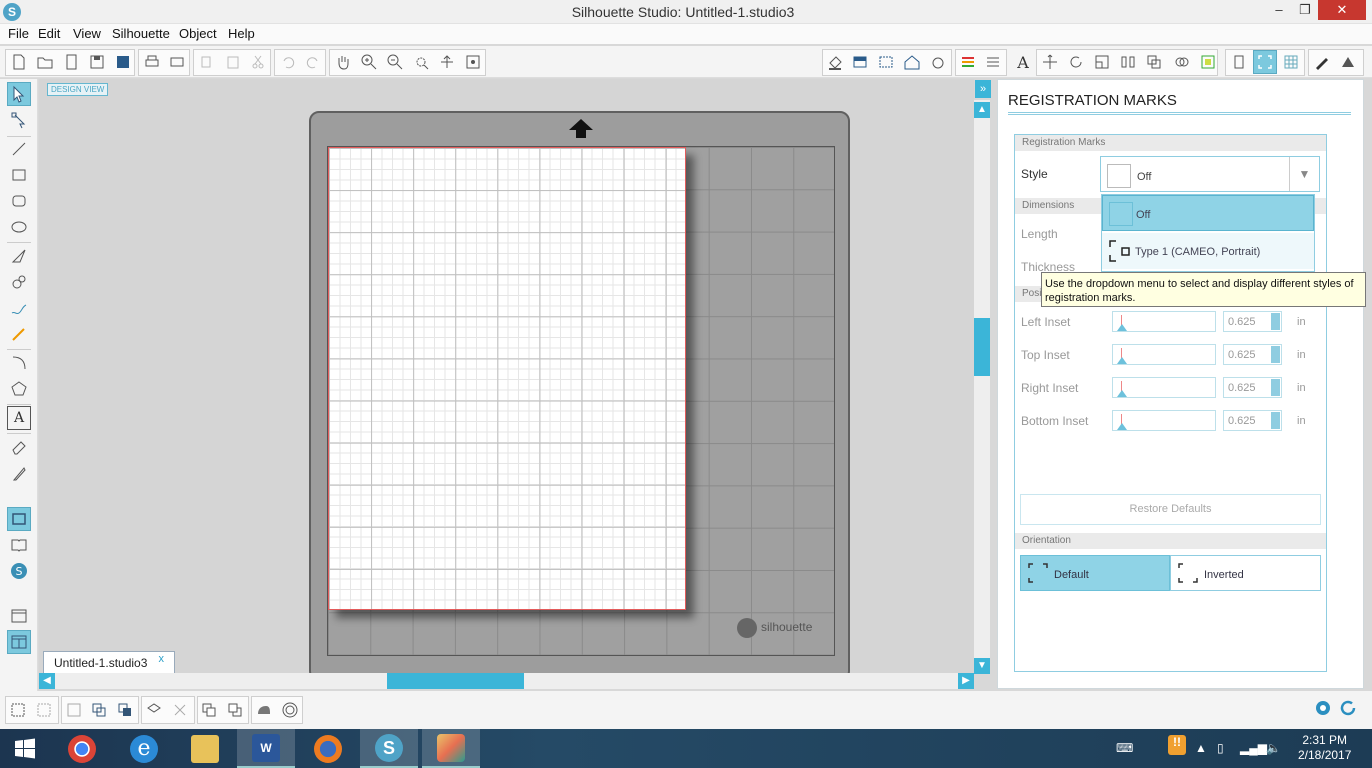  Describe the element at coordinates (1050, 62) in the screenshot. I see `transform-move-icon` at that location.